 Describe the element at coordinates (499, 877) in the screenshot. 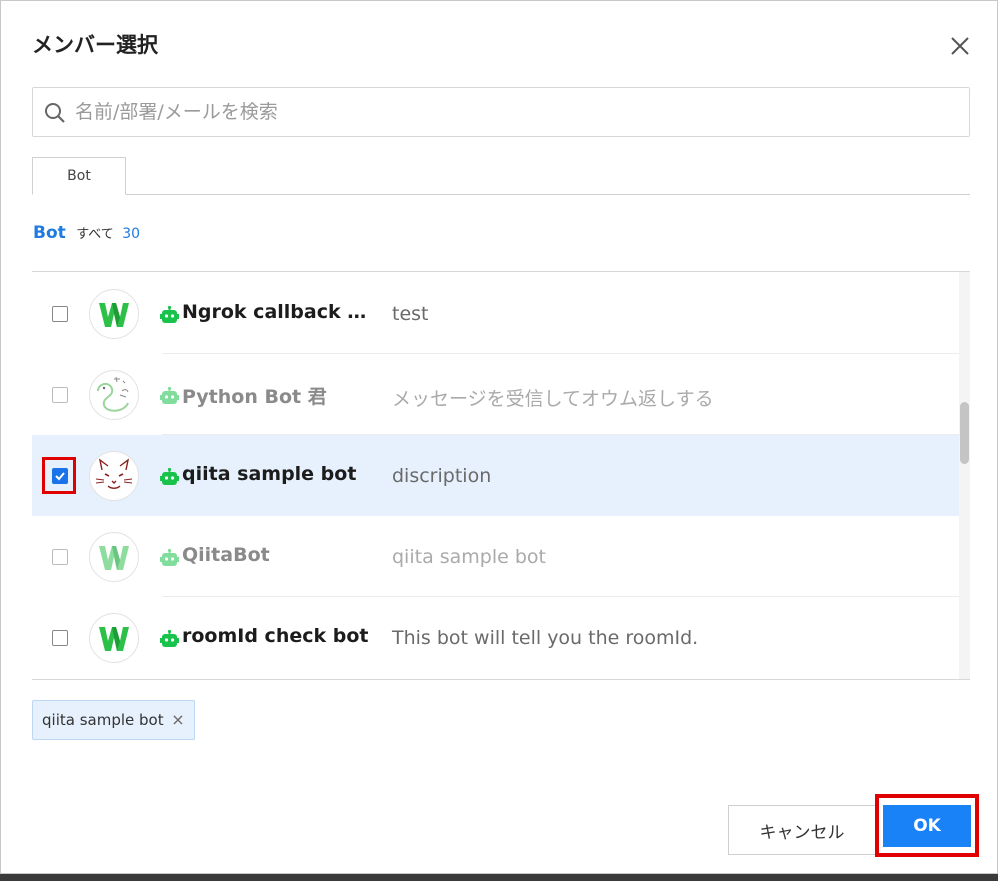

I see `background-strip` at that location.